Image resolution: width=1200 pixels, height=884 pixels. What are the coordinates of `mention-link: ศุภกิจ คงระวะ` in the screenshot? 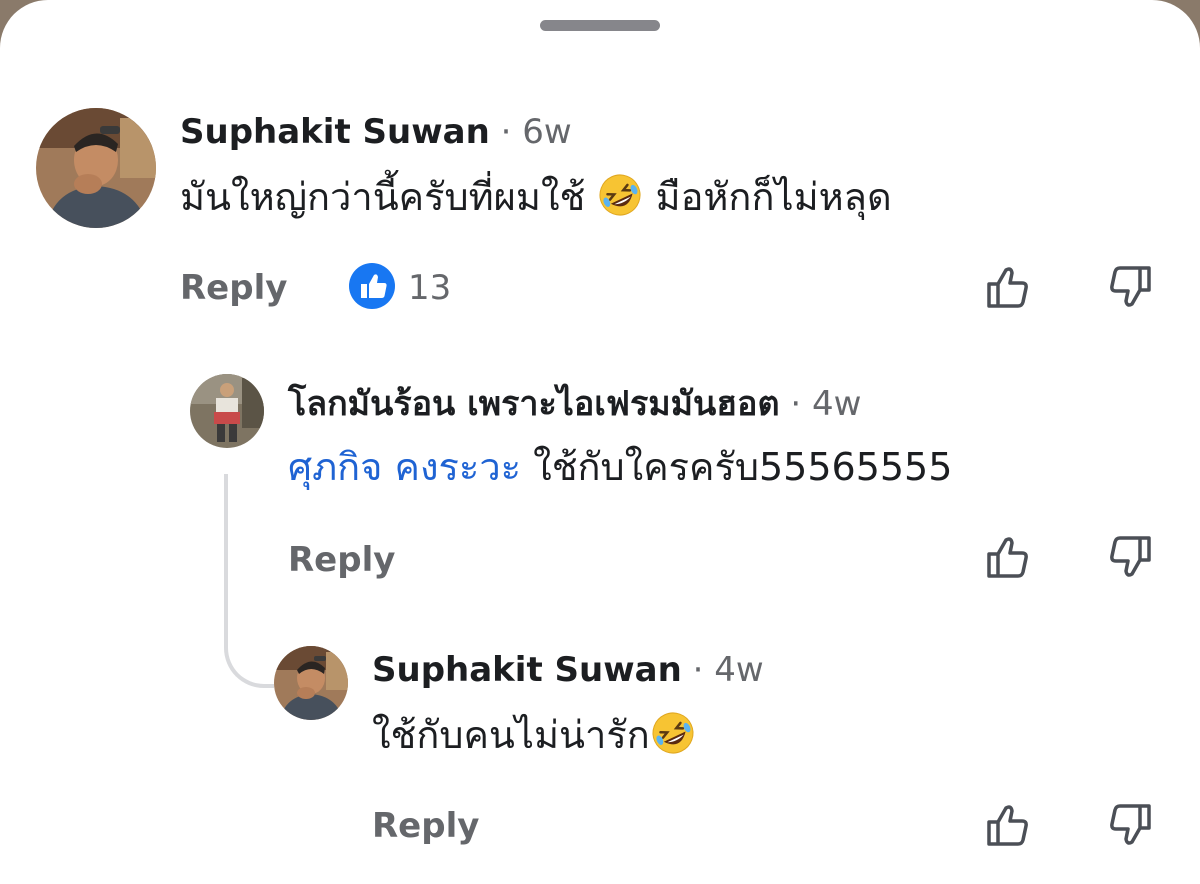 It's located at (404, 467).